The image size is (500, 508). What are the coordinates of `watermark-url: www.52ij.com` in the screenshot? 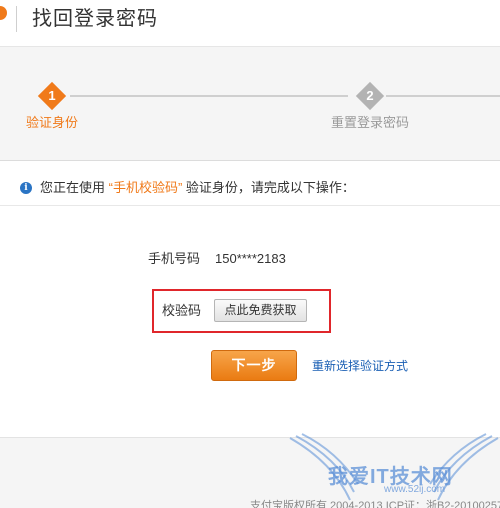 It's located at (415, 489).